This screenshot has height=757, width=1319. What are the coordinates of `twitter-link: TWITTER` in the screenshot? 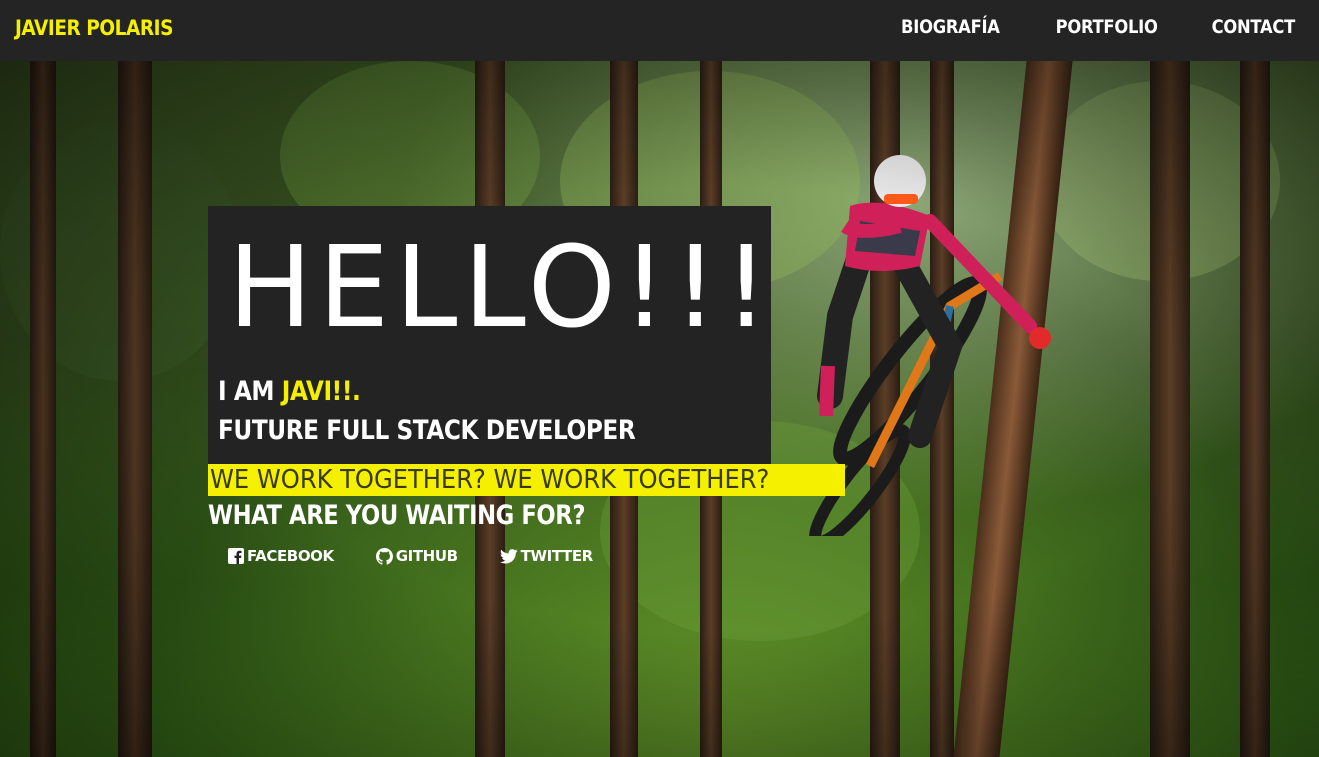 It's located at (546, 556).